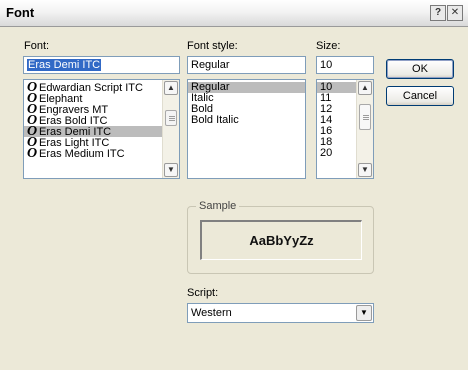  I want to click on ok-button: OK, so click(420, 69).